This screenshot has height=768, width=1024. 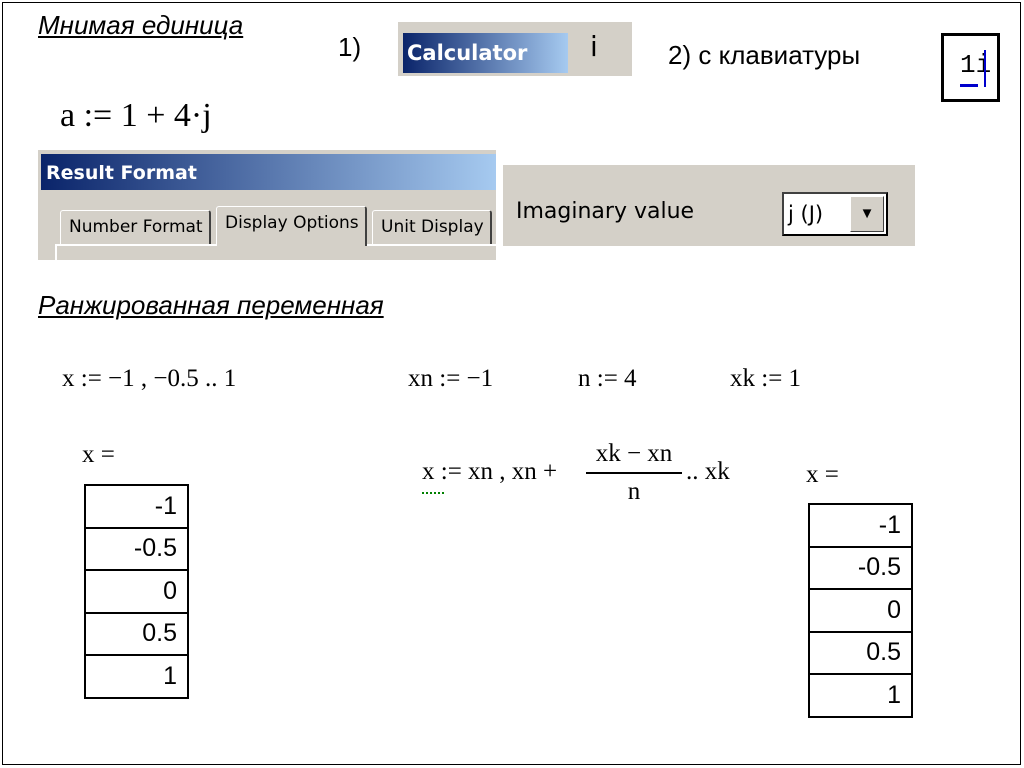 What do you see at coordinates (350, 47) in the screenshot?
I see `step-1-label: 1)` at bounding box center [350, 47].